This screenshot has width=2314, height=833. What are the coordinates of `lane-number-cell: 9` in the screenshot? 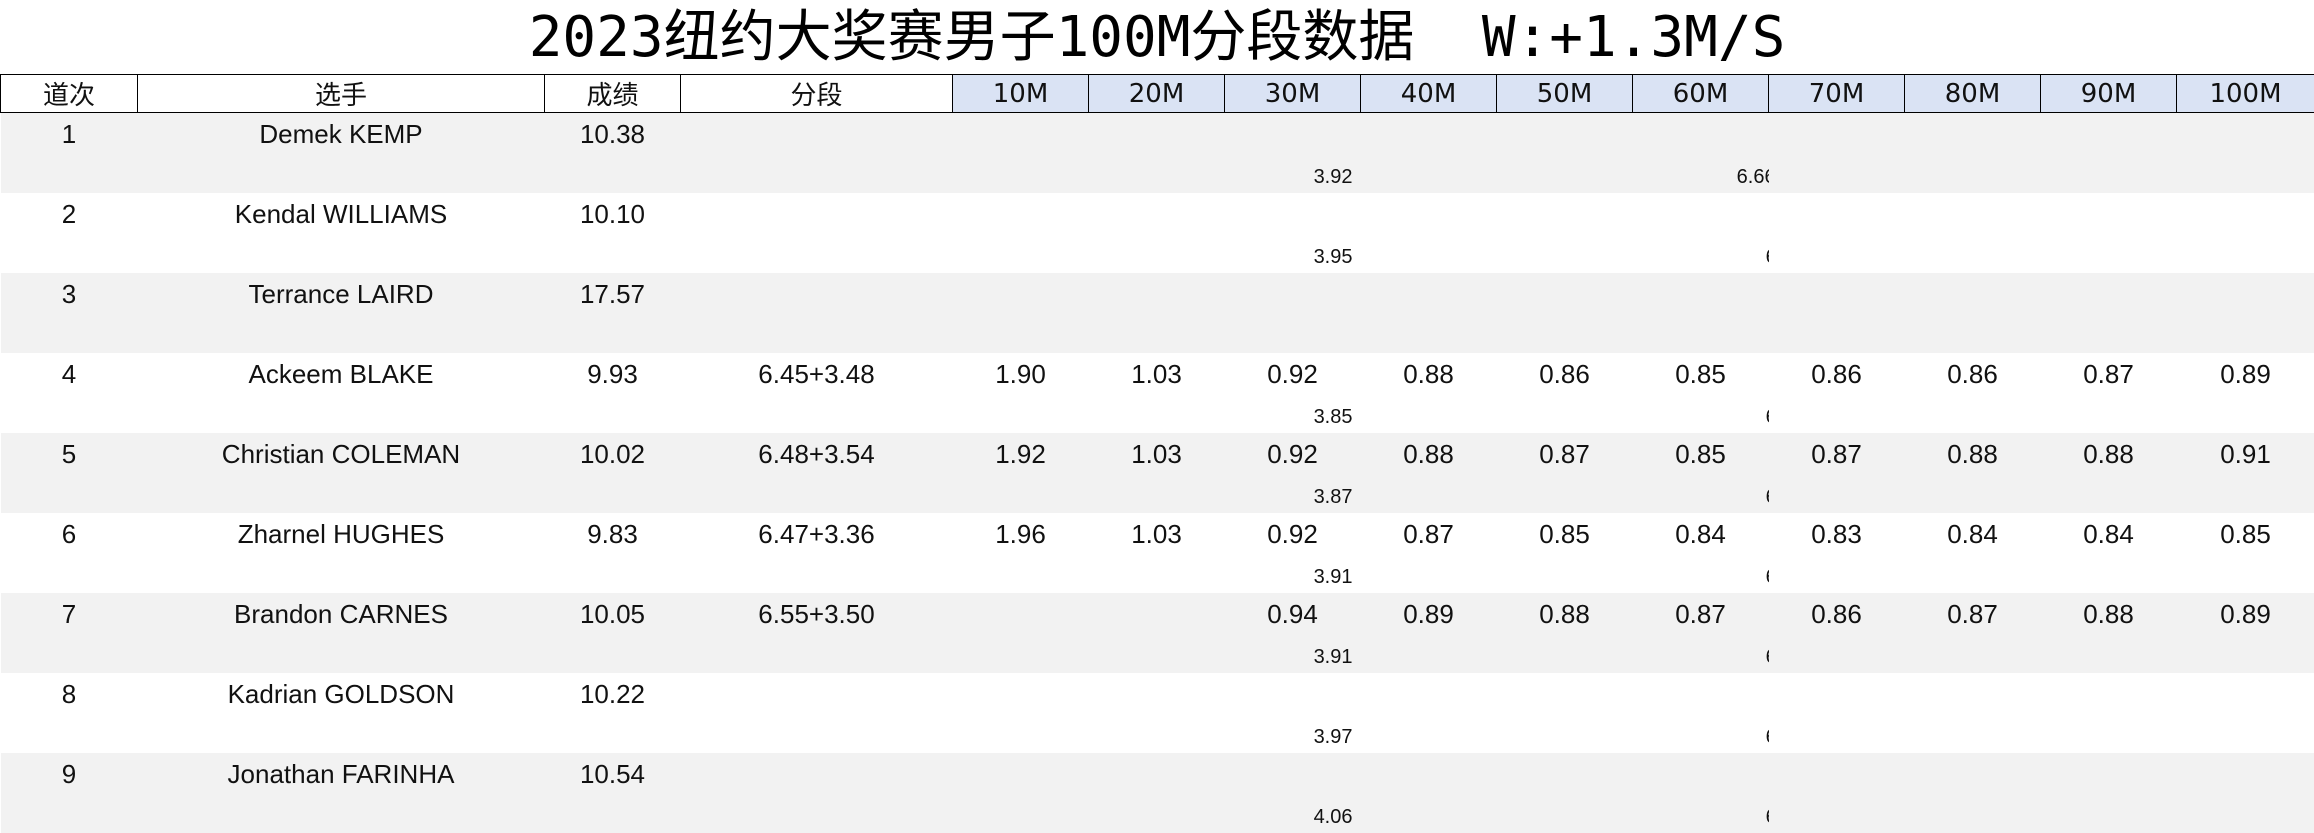 It's located at (69, 793).